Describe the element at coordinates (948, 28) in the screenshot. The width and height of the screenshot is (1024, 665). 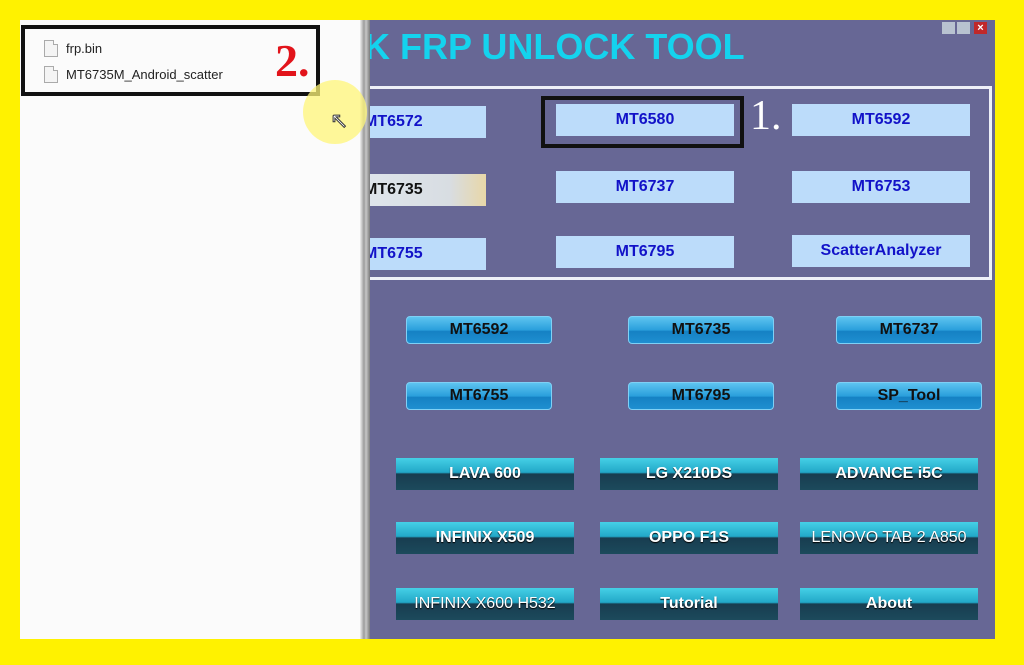
I see `minimize-icon` at that location.